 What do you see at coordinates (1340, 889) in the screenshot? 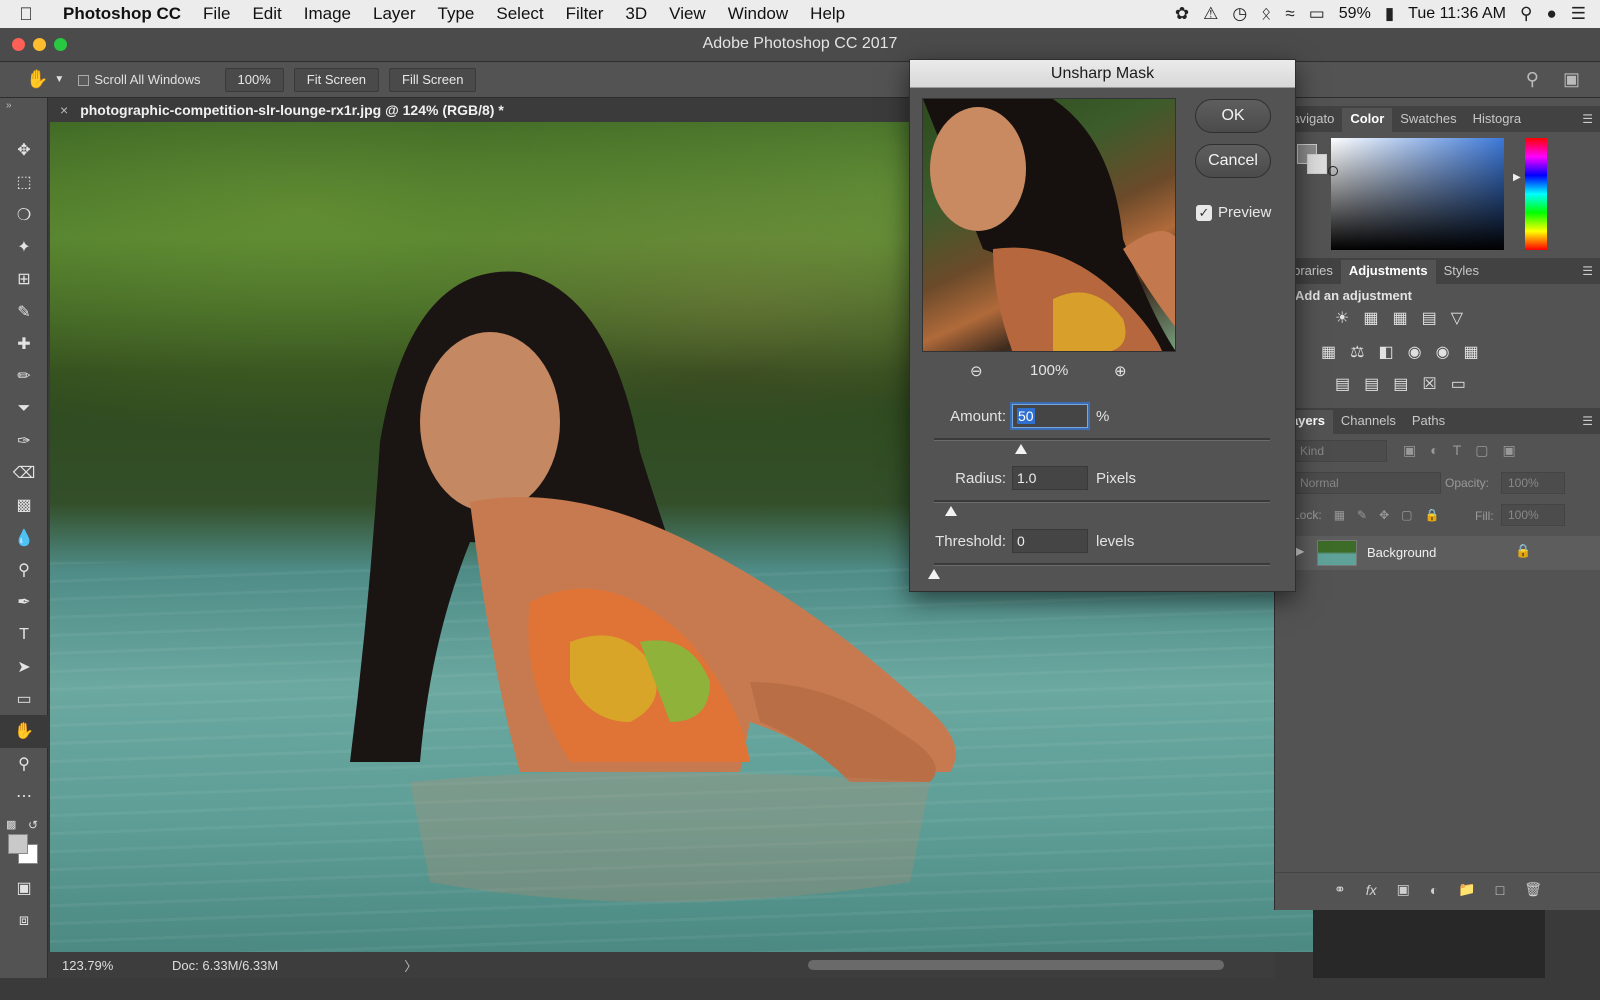
I see `link-layers-icon: ⚭` at bounding box center [1340, 889].